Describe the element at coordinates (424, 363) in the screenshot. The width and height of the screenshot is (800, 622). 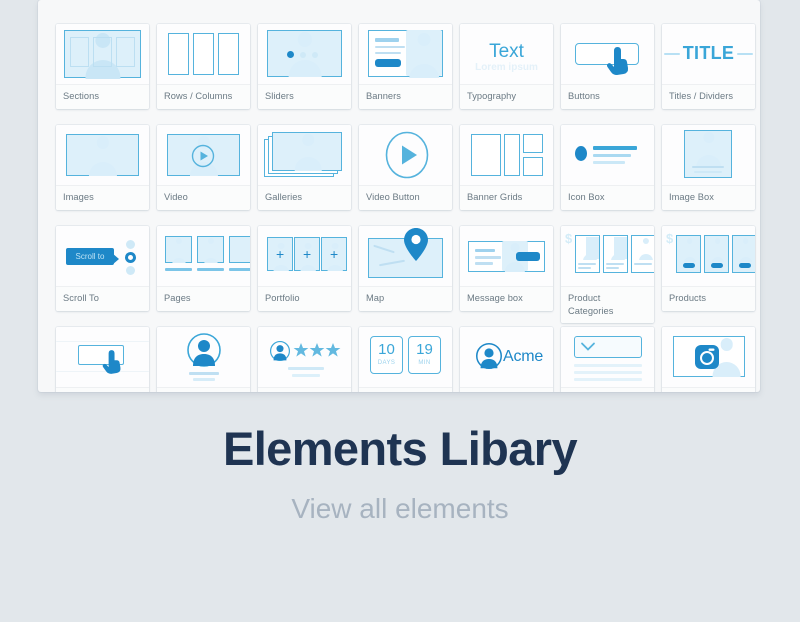
I see `countdown-min-unit: MIN` at that location.